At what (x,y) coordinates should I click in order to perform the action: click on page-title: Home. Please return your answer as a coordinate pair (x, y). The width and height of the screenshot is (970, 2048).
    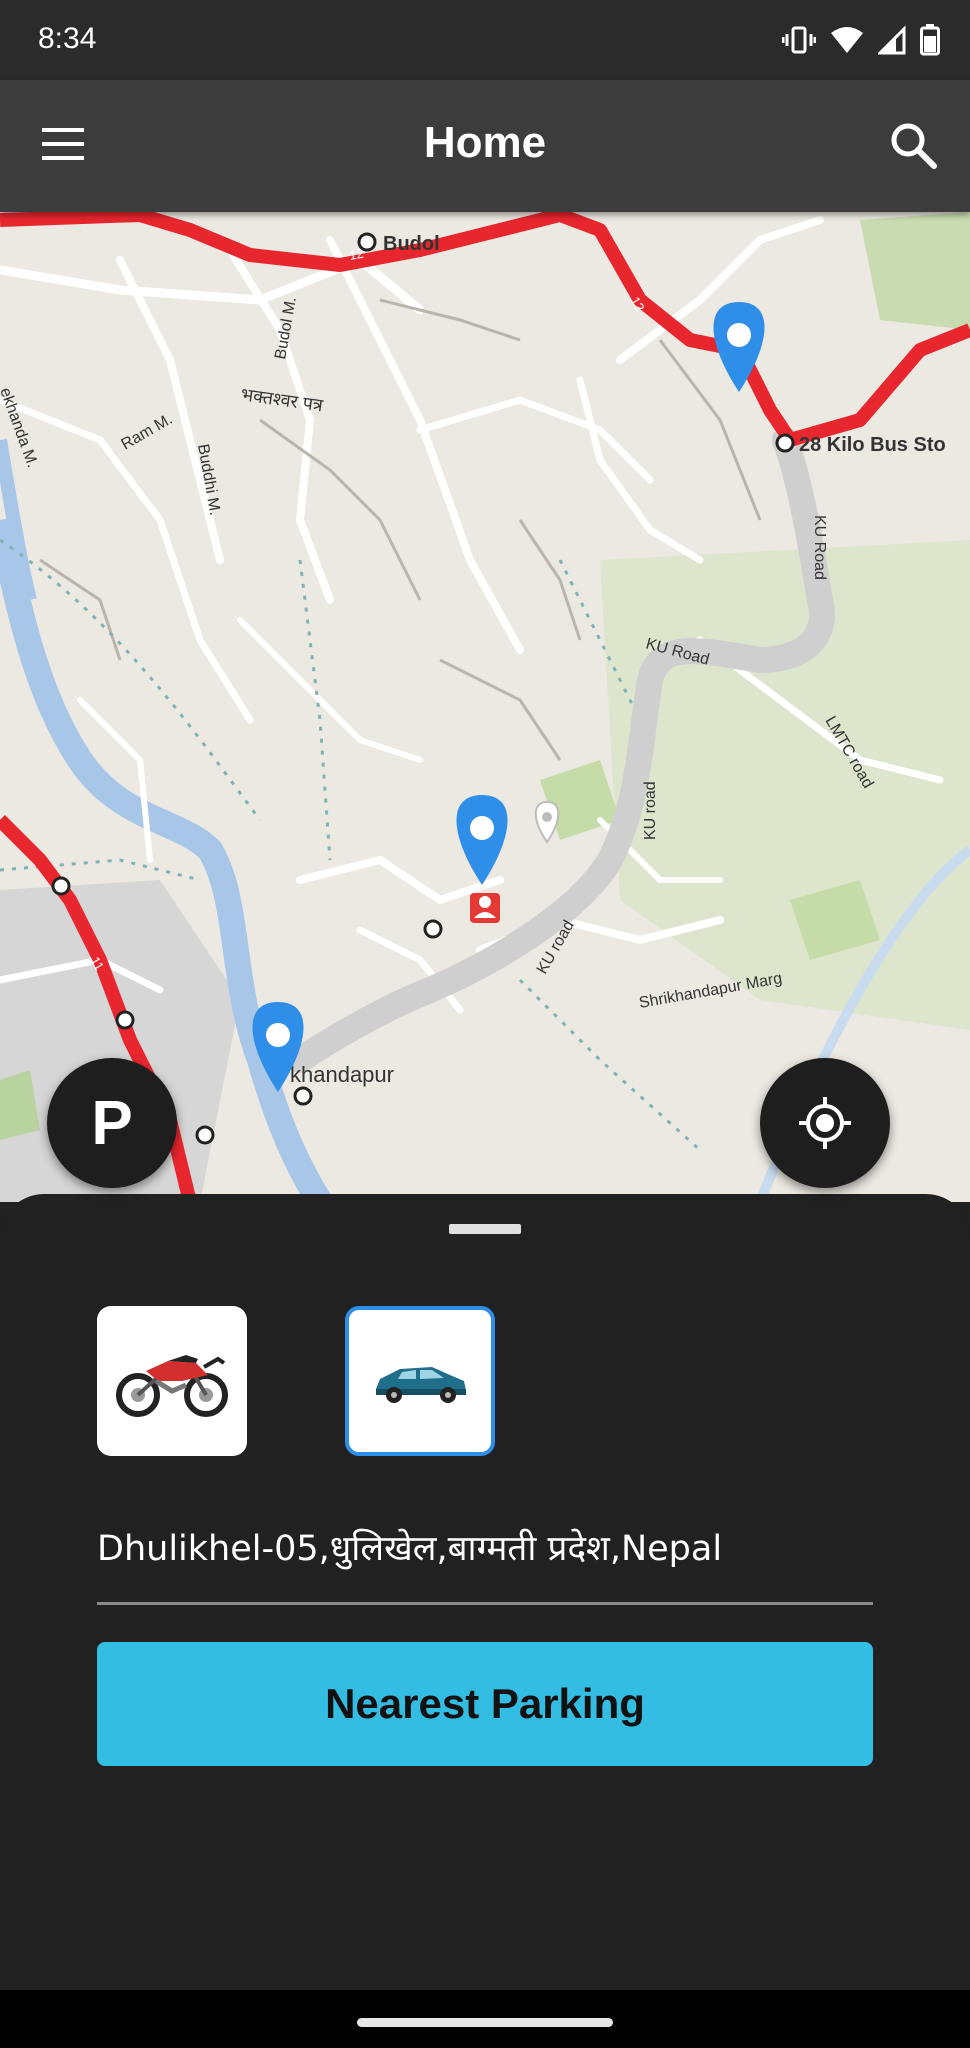
    Looking at the image, I should click on (485, 142).